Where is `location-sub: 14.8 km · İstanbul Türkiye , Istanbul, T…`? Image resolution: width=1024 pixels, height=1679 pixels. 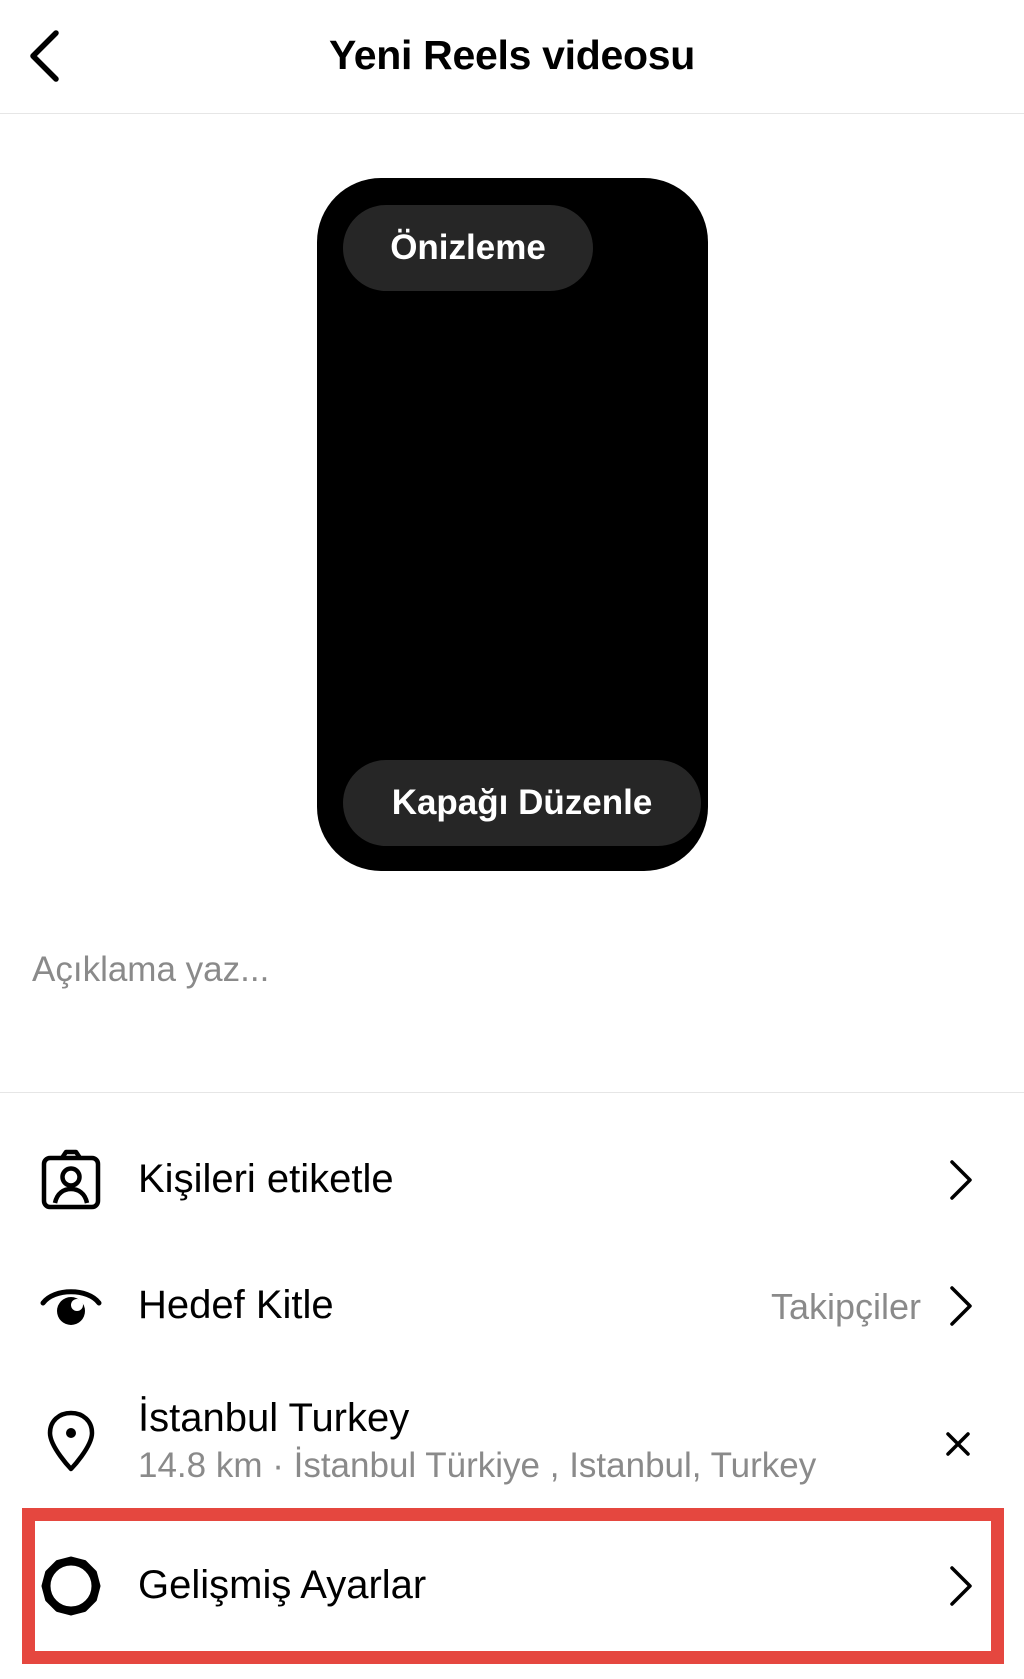
location-sub: 14.8 km · İstanbul Türkiye , Istanbul, T… is located at coordinates (477, 1465).